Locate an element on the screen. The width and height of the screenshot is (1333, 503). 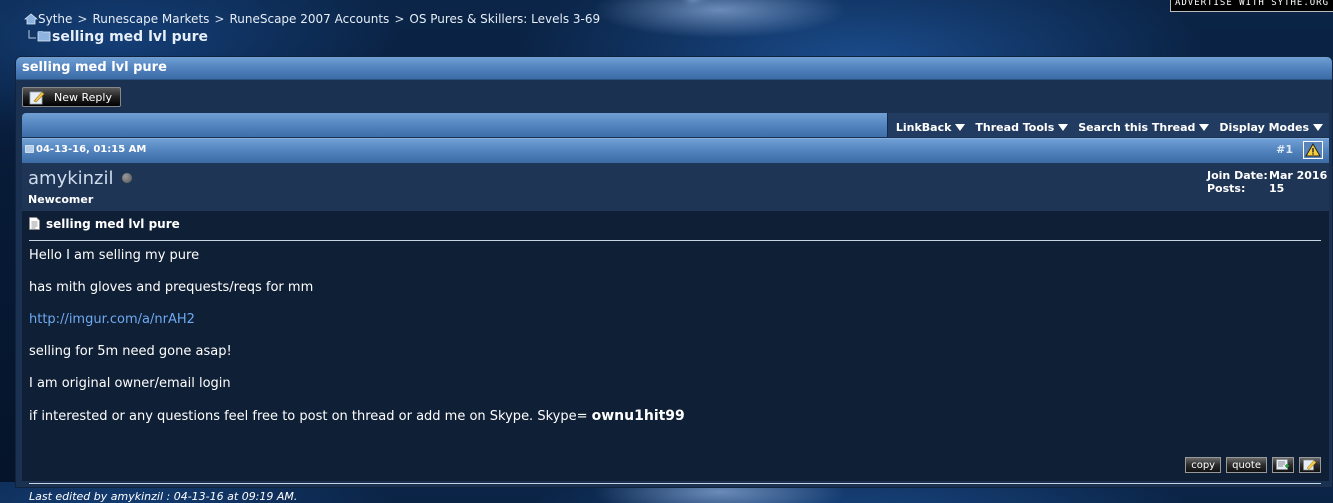
multiquote-icon is located at coordinates (1282, 464).